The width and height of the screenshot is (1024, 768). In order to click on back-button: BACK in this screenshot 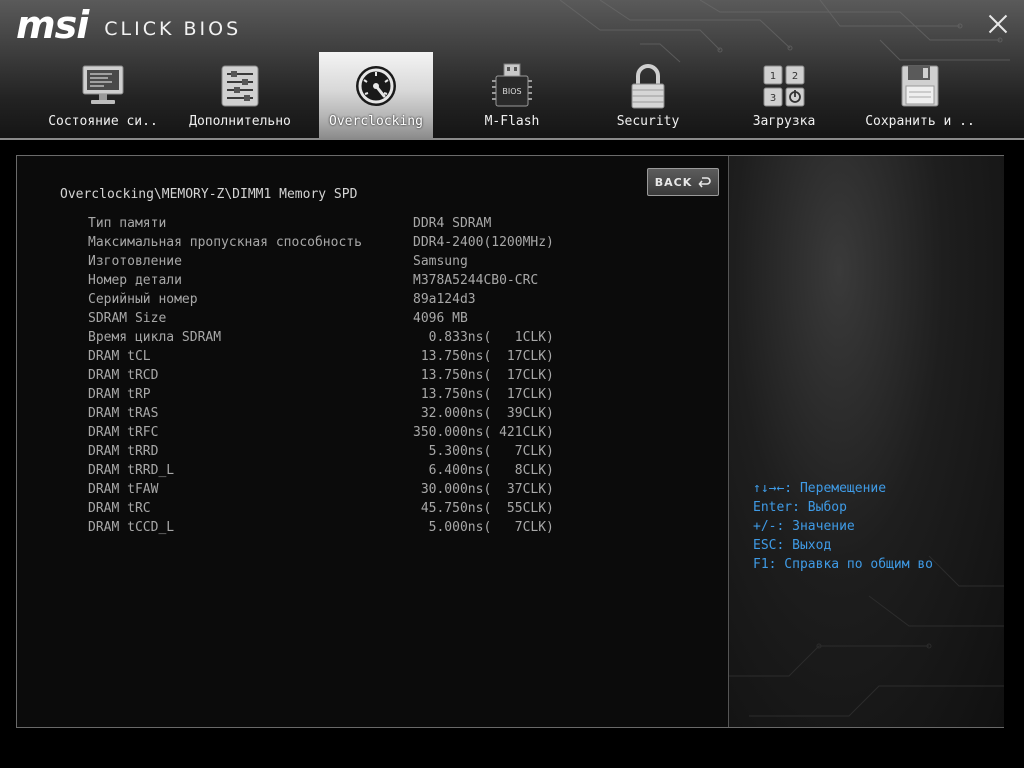, I will do `click(683, 182)`.